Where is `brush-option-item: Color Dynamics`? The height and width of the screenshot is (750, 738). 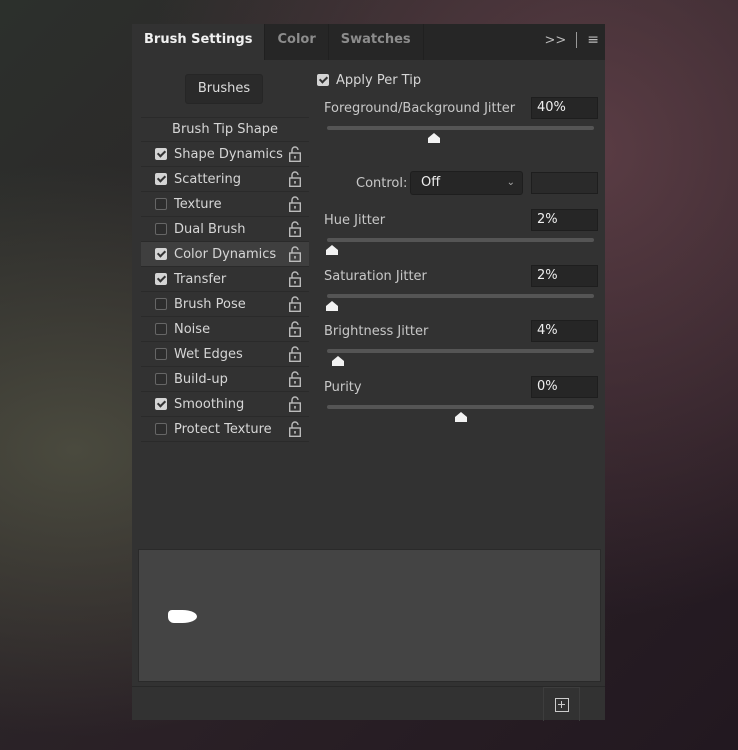
brush-option-item: Color Dynamics is located at coordinates (225, 254).